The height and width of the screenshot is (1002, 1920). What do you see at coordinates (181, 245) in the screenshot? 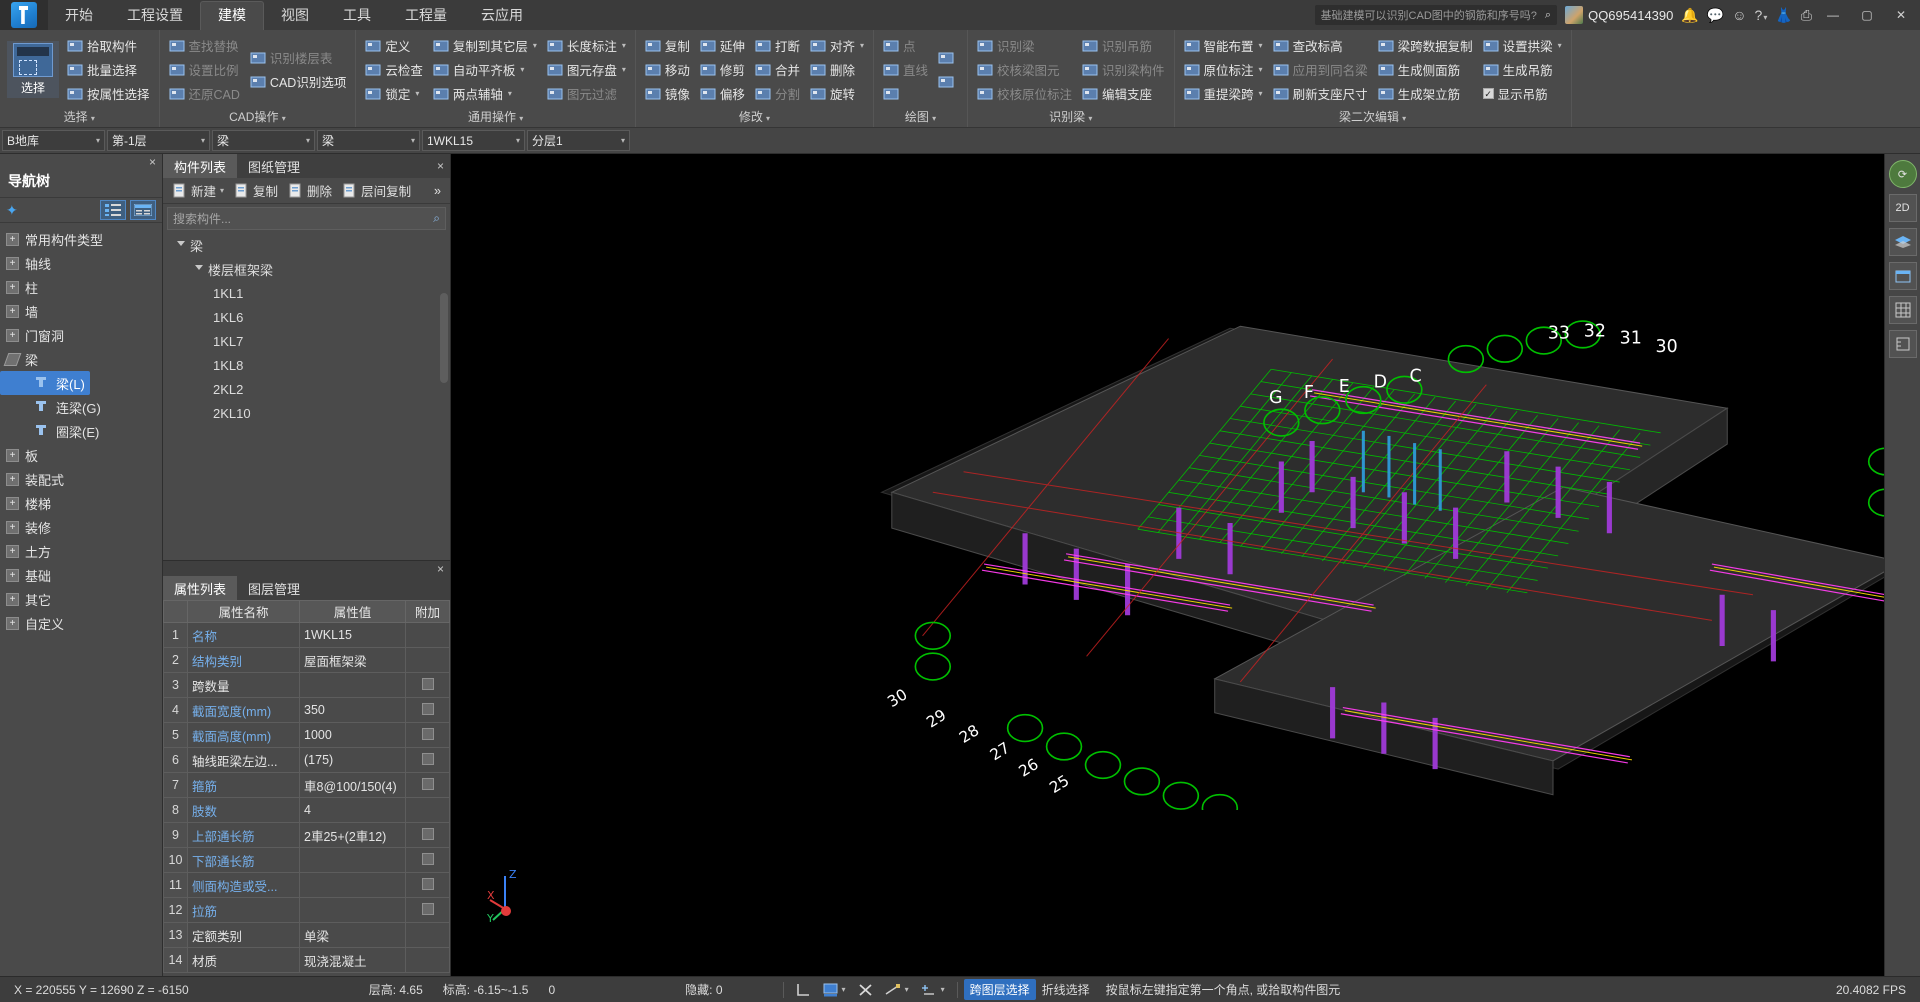
I see `chevron-down-icon` at bounding box center [181, 245].